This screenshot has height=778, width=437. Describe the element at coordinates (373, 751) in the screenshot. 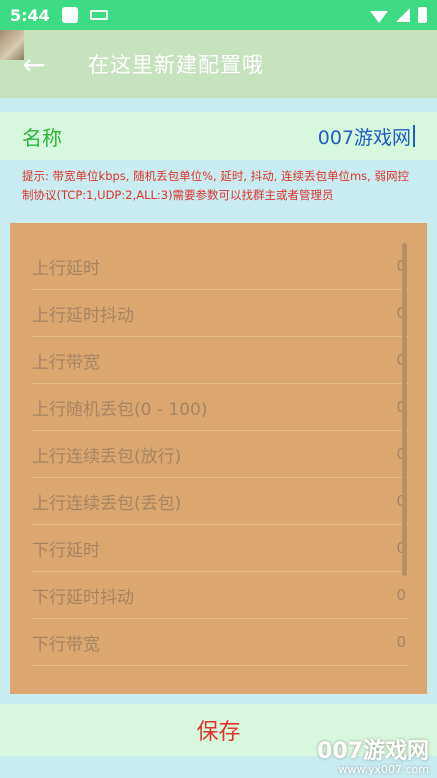

I see `watermark-brand: 007游戏网` at that location.